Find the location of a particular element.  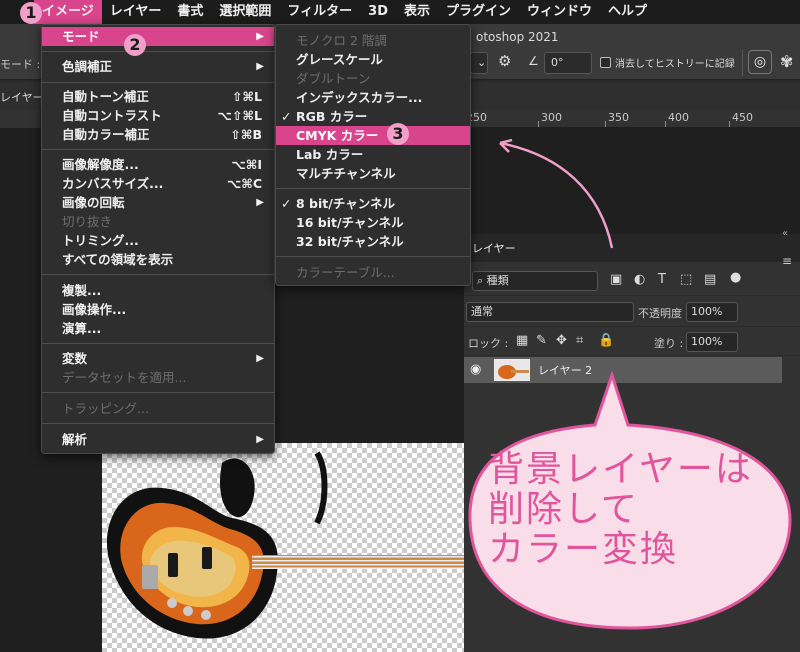

annotation-text: 背景レイヤーは 削除して カラー変換 is located at coordinates (633, 510).